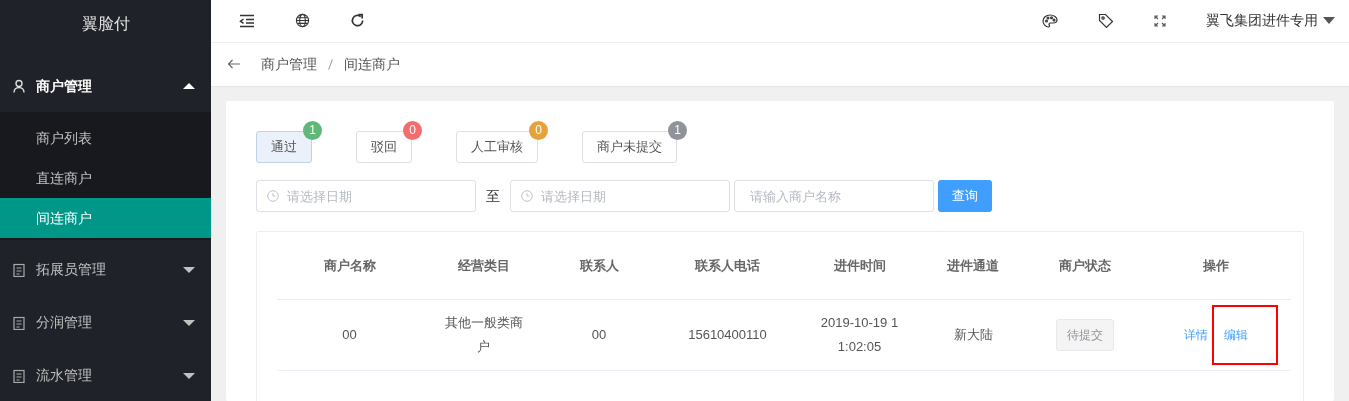 This screenshot has height=401, width=1349. I want to click on menu-label: 拓展员管理, so click(71, 269).